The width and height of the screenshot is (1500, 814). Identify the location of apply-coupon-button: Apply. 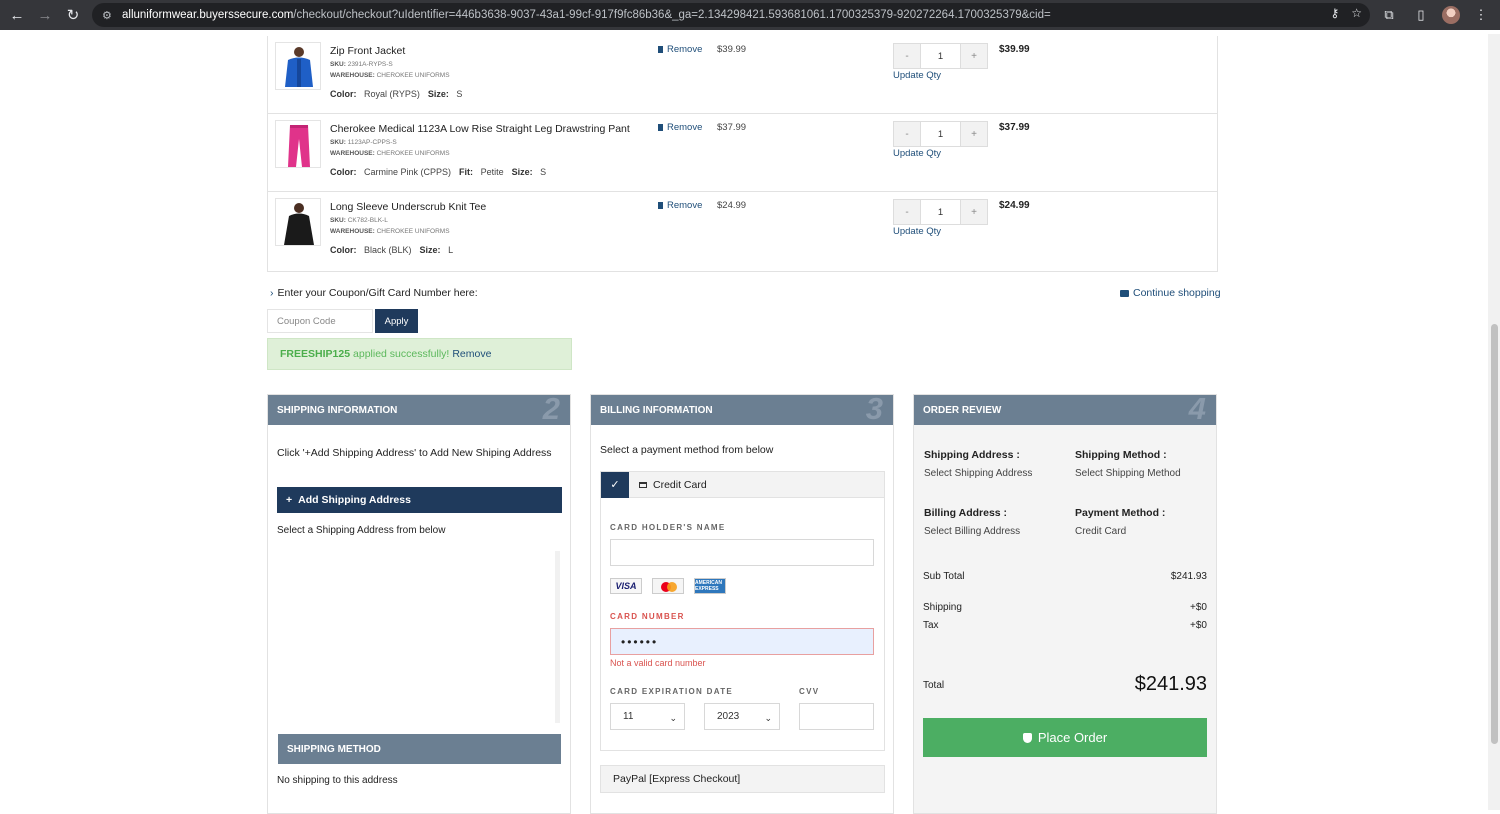
(396, 321).